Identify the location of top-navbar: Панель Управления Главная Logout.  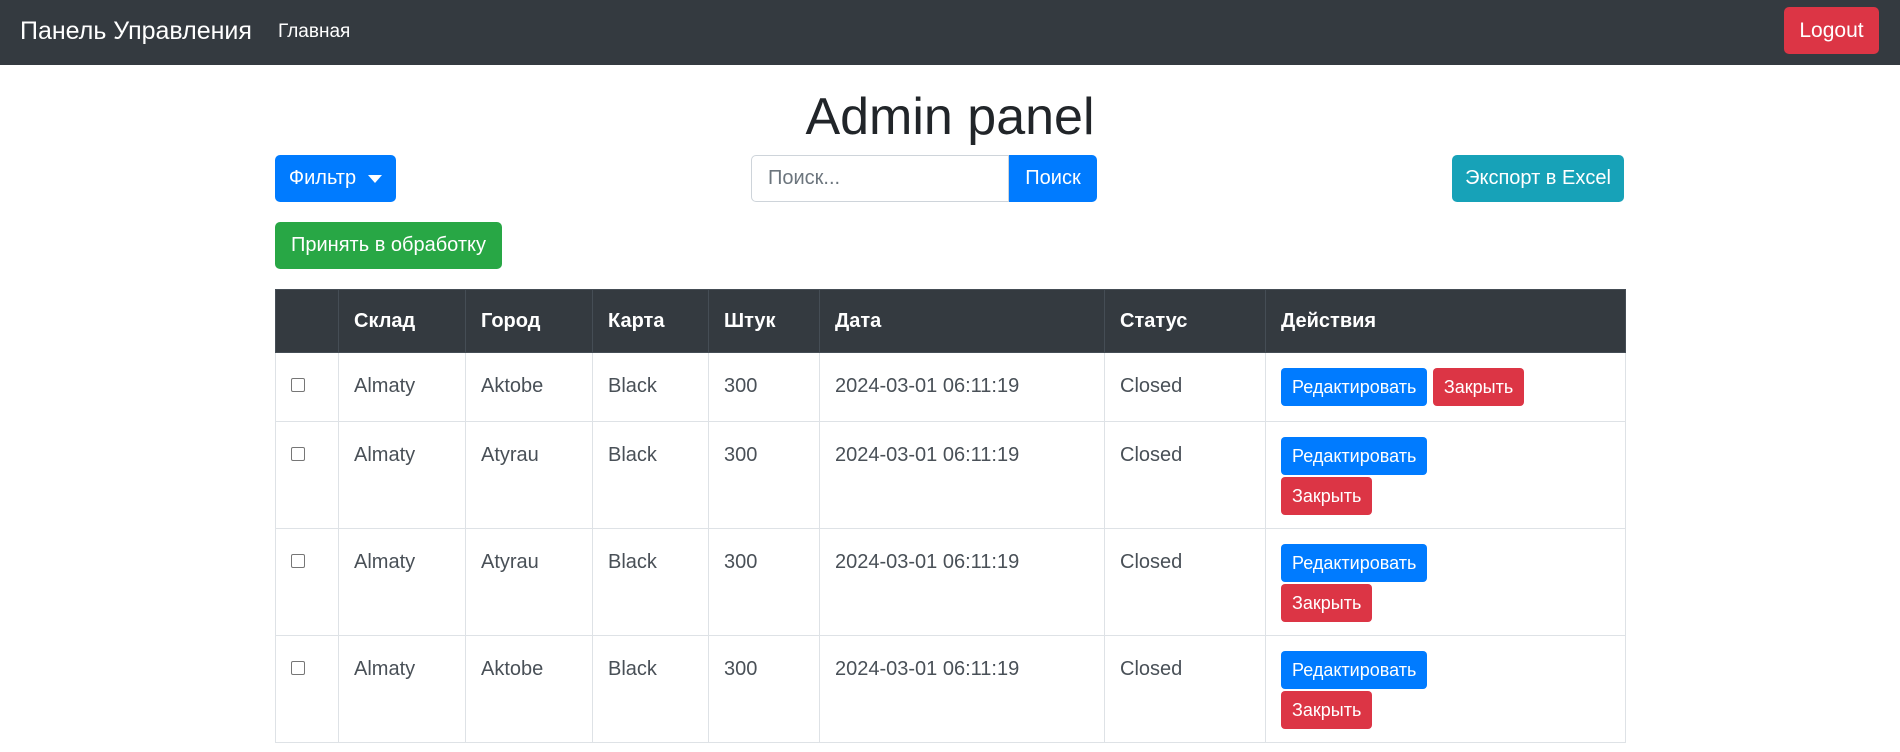
(950, 32).